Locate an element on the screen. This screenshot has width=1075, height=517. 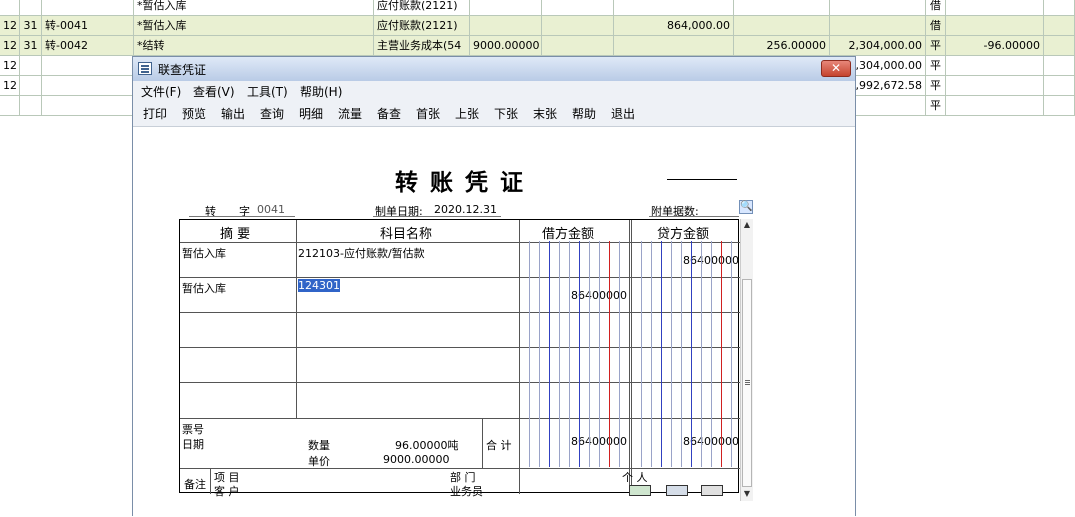
menu-help: 帮助(H) is located at coordinates (321, 91).